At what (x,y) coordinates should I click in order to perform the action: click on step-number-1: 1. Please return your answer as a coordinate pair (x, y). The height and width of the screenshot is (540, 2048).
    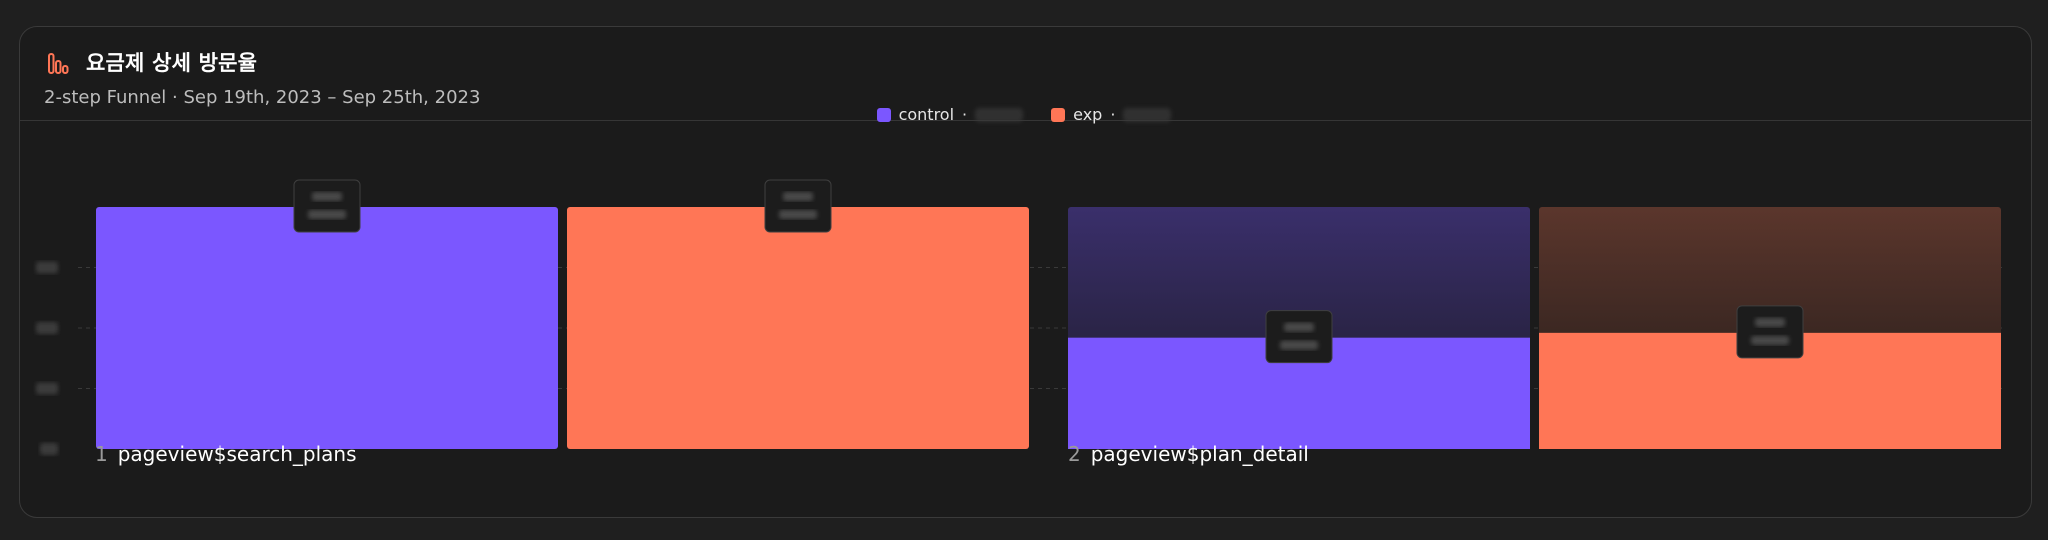
    Looking at the image, I should click on (101, 454).